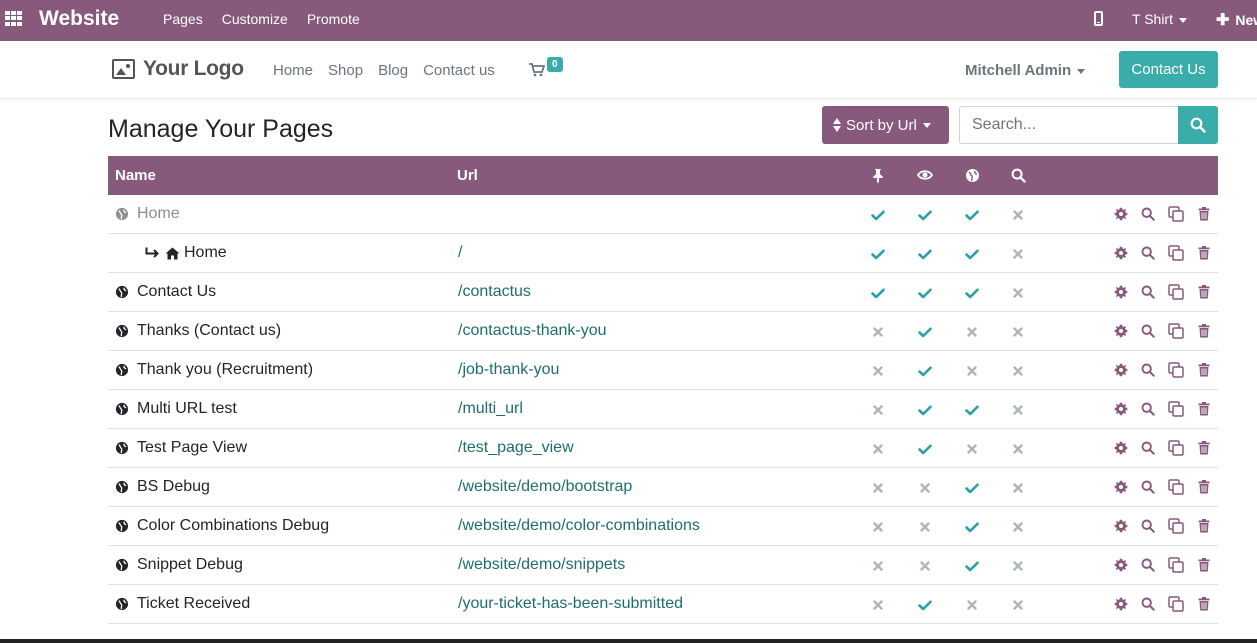  Describe the element at coordinates (176, 292) in the screenshot. I see `page-name: Contact Us` at that location.